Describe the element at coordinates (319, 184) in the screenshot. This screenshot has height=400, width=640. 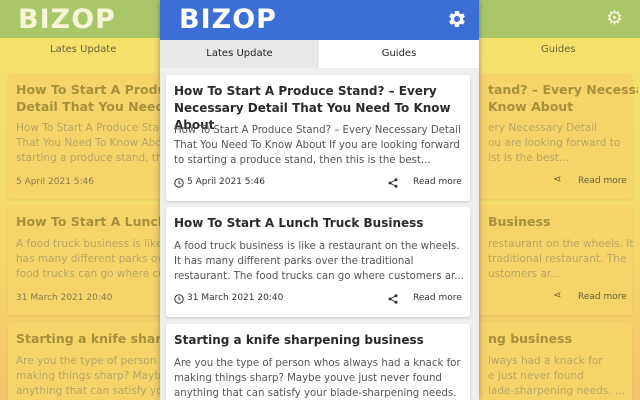
I see `article-footer: 5 April 2021 5:46 Read more` at that location.